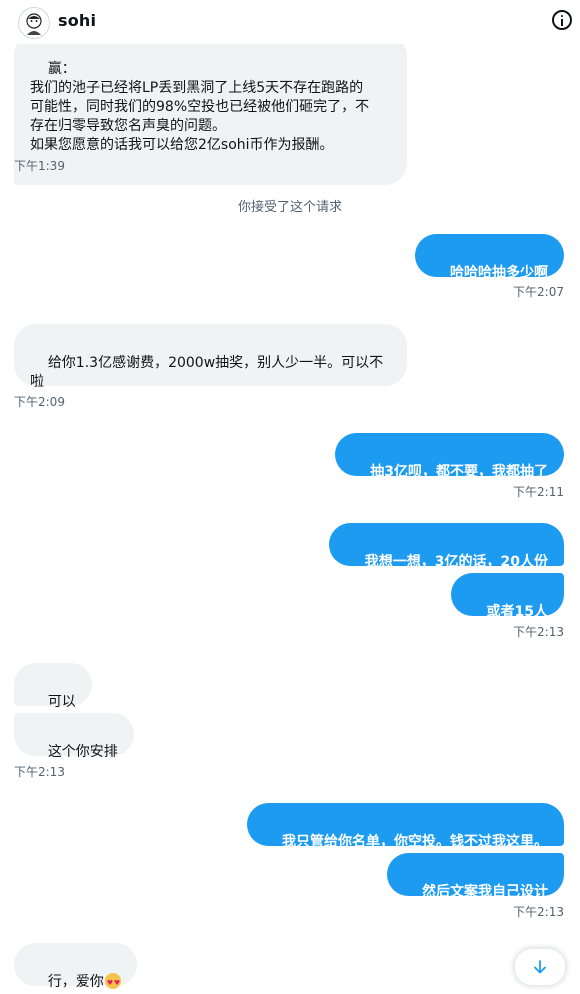 This screenshot has height=994, width=580. Describe the element at coordinates (290, 22) in the screenshot. I see `conversation-header: sohi` at that location.